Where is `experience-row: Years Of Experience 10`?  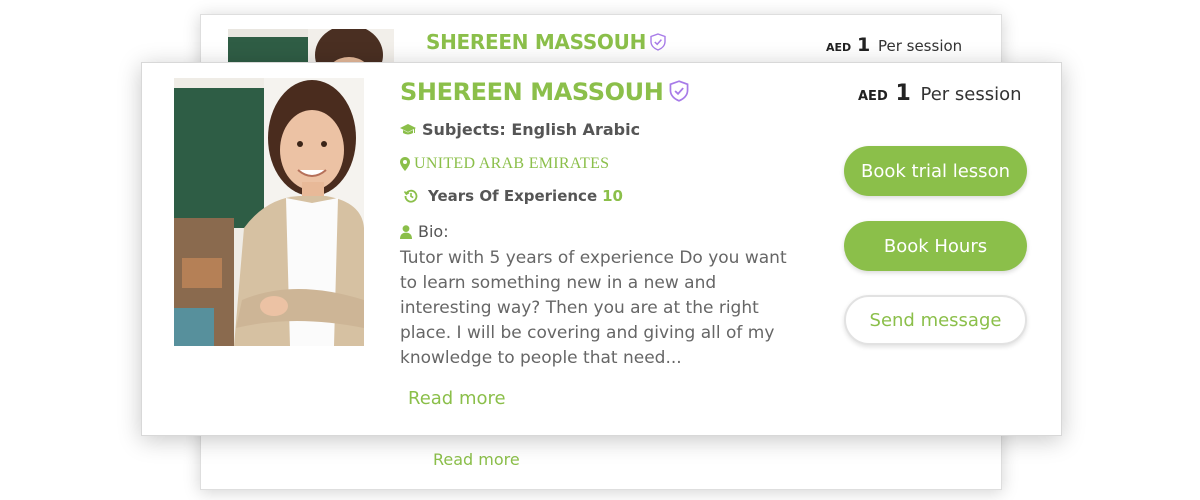
experience-row: Years Of Experience 10 is located at coordinates (513, 196).